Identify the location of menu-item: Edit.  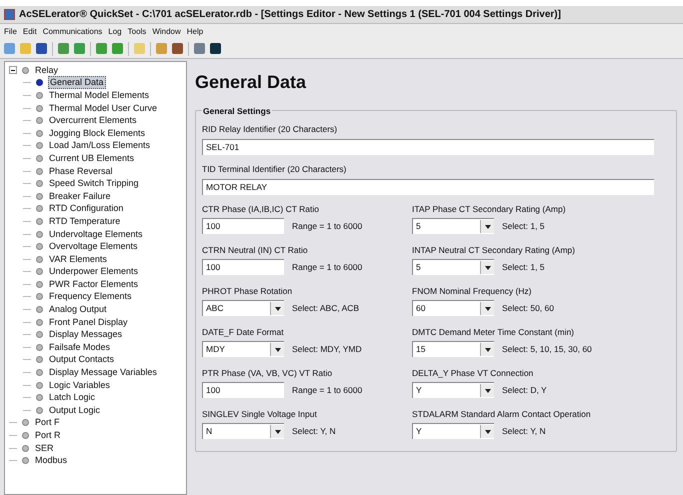
(29, 32).